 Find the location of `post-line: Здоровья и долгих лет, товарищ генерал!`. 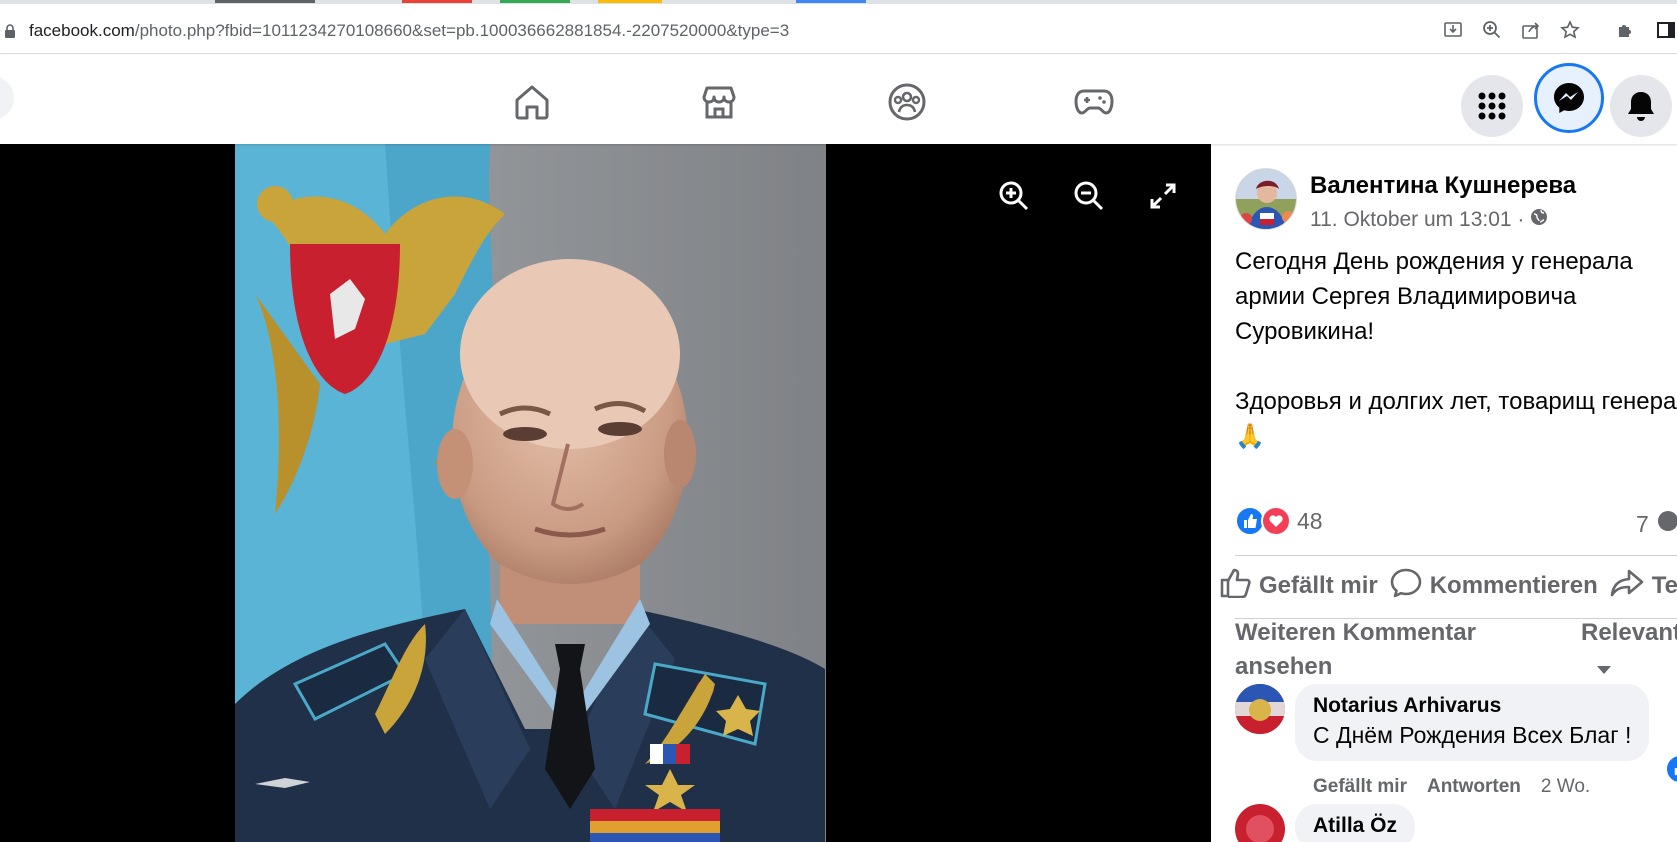

post-line: Здоровья и долгих лет, товарищ генерал! is located at coordinates (1456, 401).